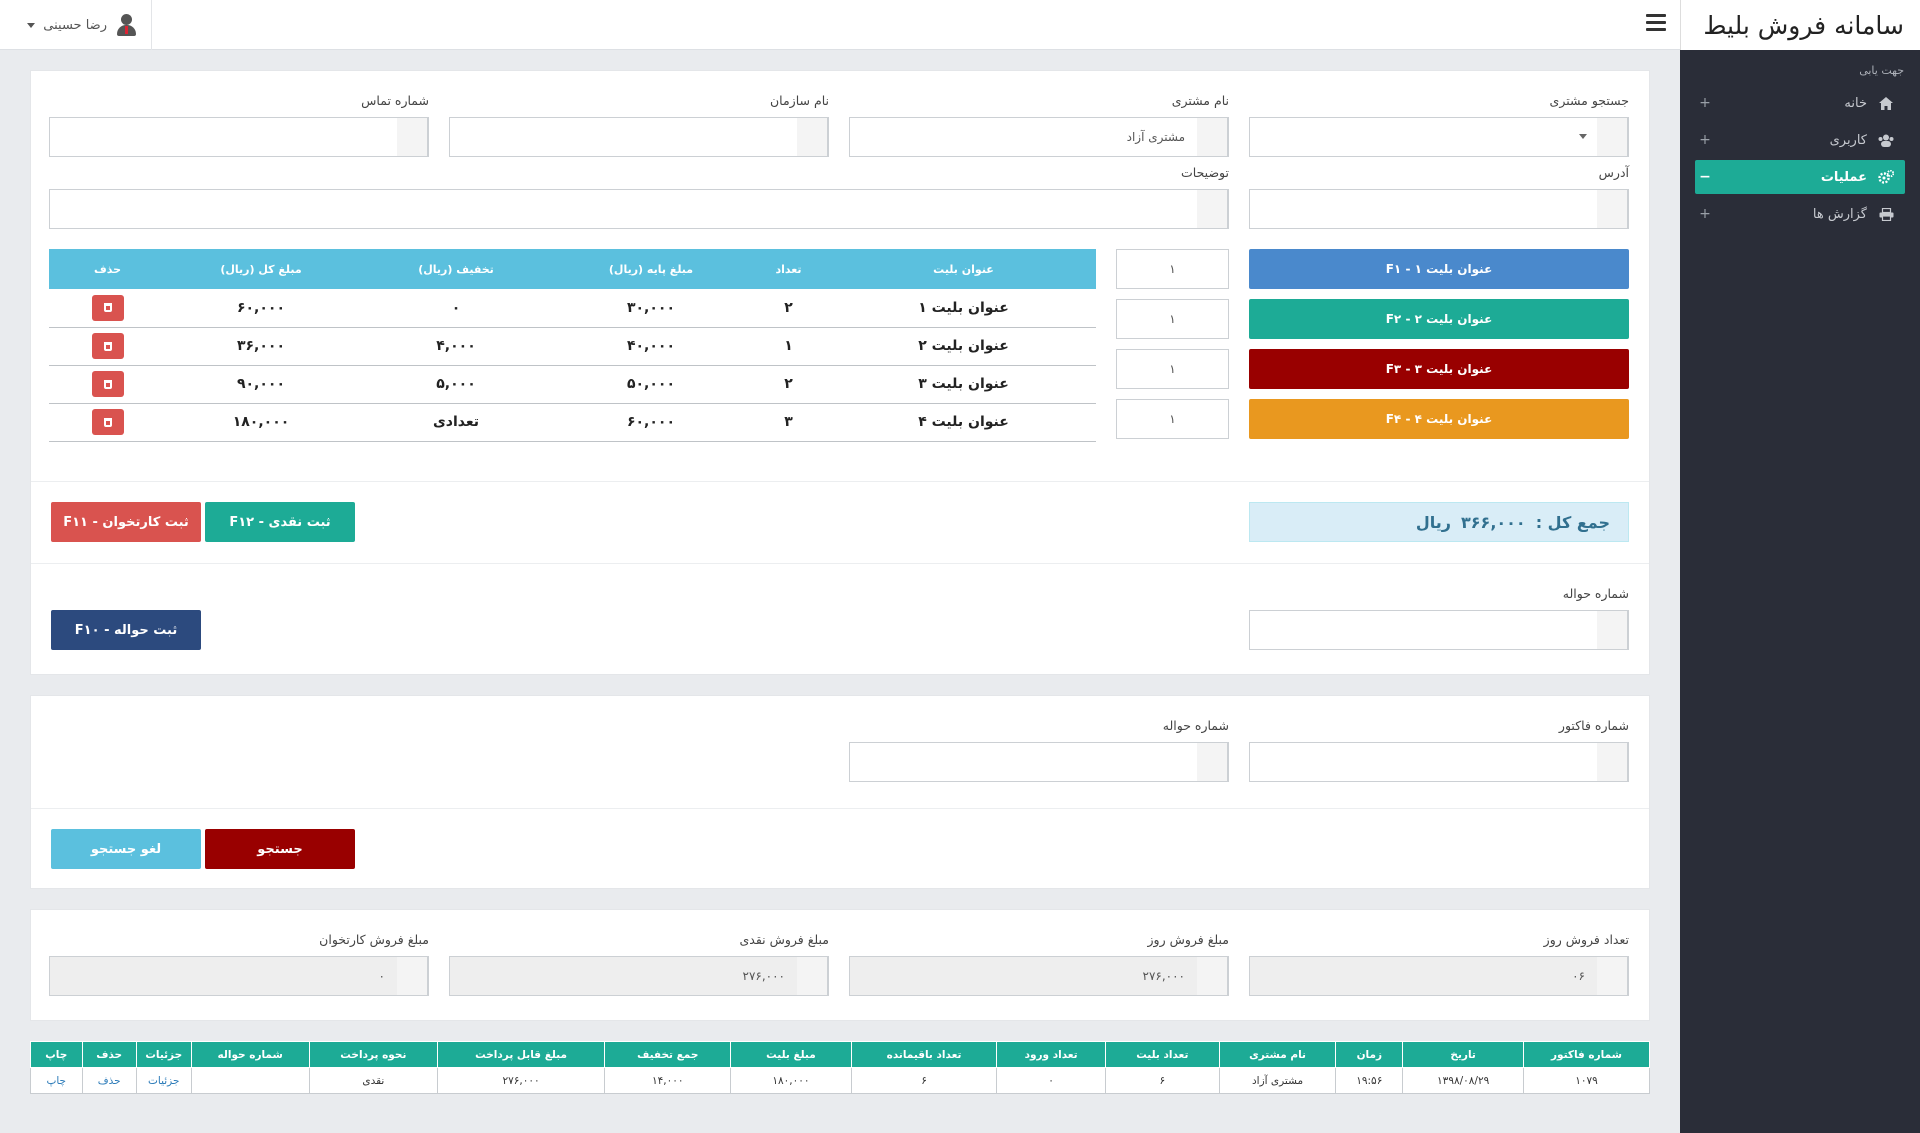 The width and height of the screenshot is (1920, 1133). What do you see at coordinates (1039, 976) in the screenshot?
I see `day-amount-field: ۲۷۶,۰۰۰` at bounding box center [1039, 976].